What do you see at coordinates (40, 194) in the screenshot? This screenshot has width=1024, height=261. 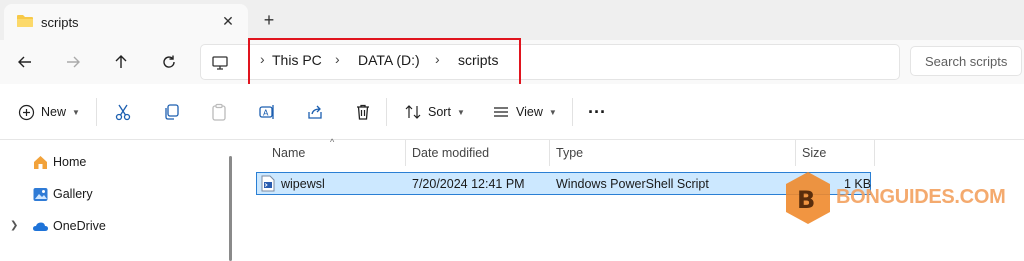 I see `gallery-icon` at bounding box center [40, 194].